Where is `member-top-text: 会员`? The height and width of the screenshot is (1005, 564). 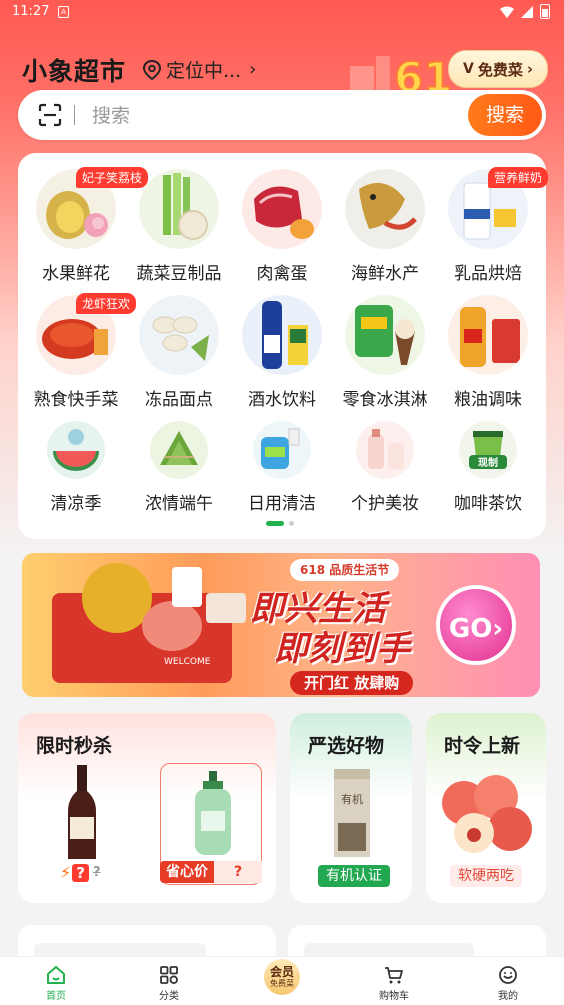
member-top-text: 会员 is located at coordinates (281, 971).